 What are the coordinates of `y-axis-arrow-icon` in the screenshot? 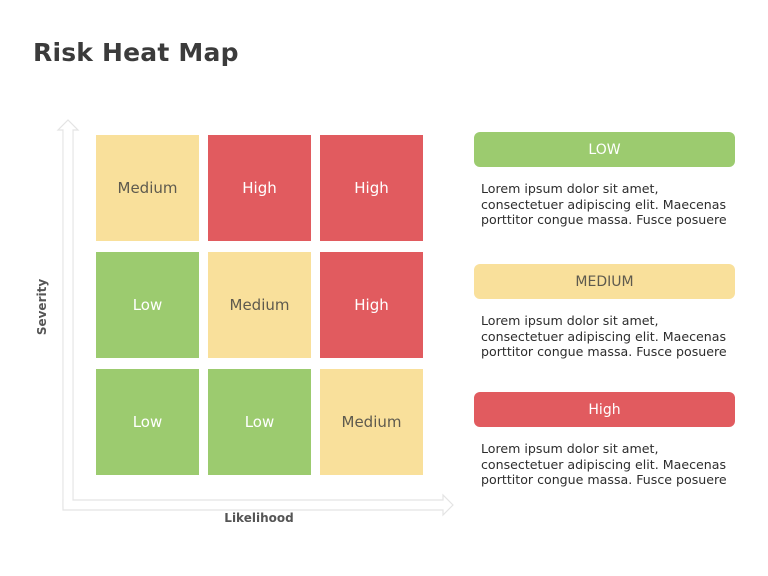 It's located at (68, 313).